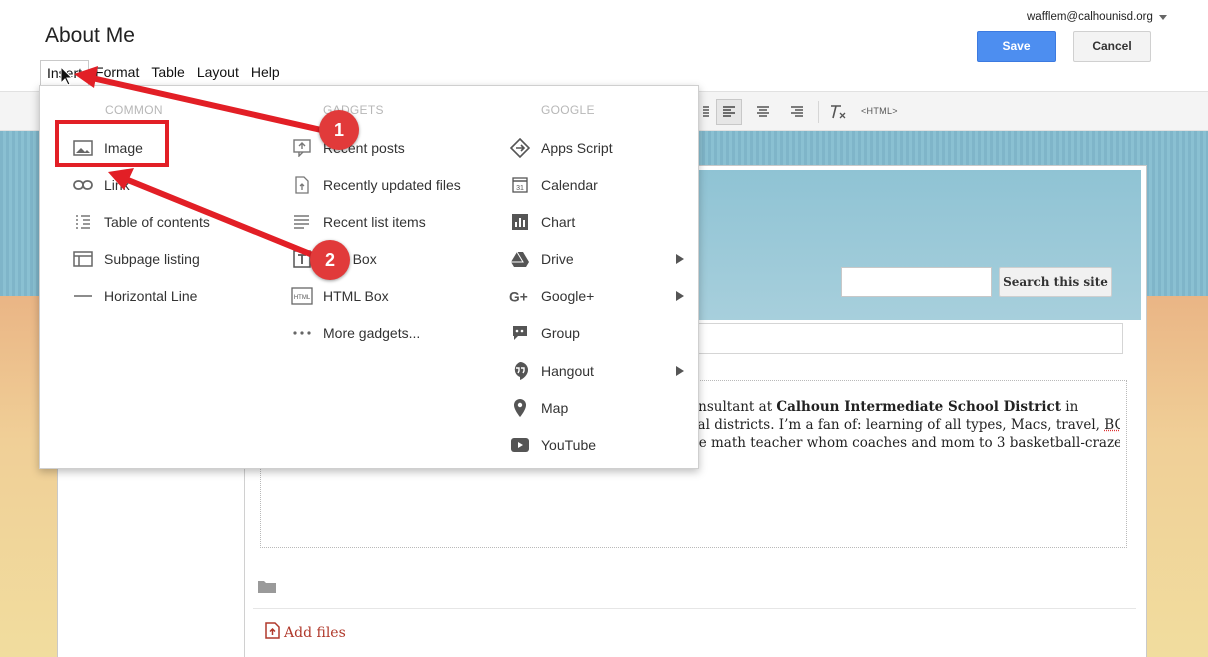 Image resolution: width=1208 pixels, height=657 pixels. Describe the element at coordinates (67, 75) in the screenshot. I see `mouse-cursor-icon` at that location.